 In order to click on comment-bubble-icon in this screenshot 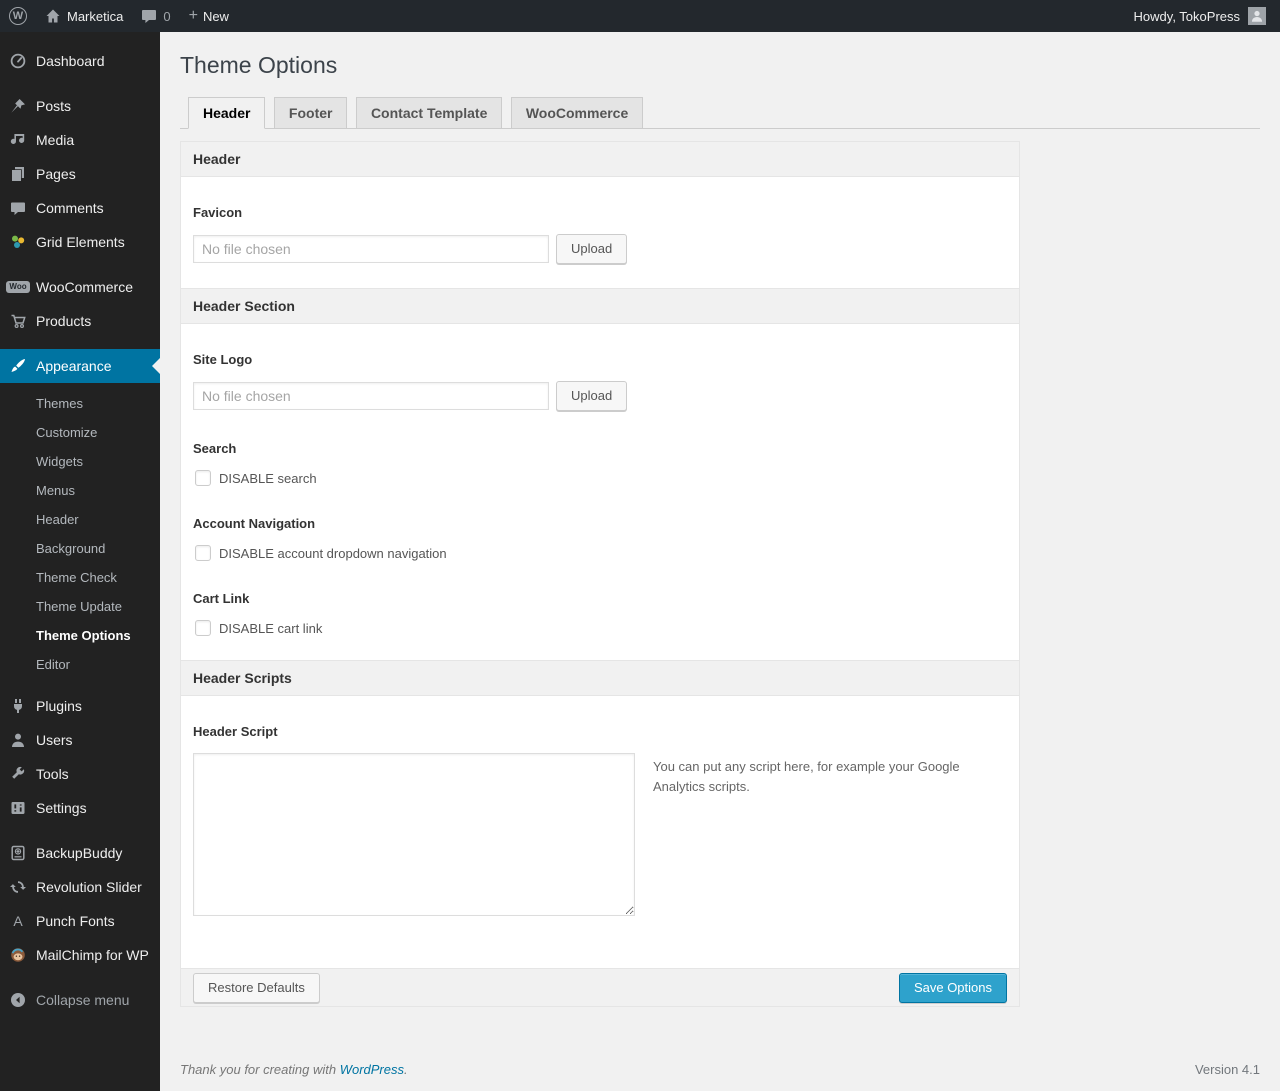, I will do `click(149, 16)`.